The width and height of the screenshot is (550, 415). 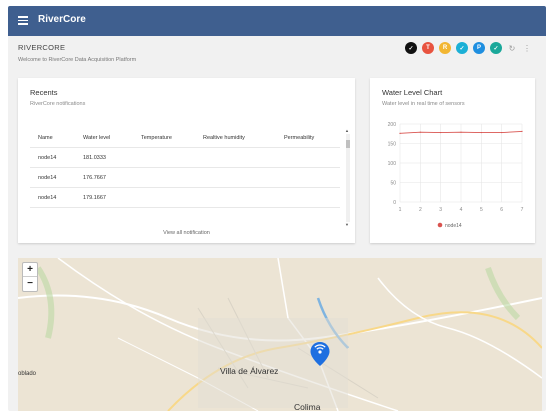 I want to click on status-dot-p: P, so click(x=479, y=48).